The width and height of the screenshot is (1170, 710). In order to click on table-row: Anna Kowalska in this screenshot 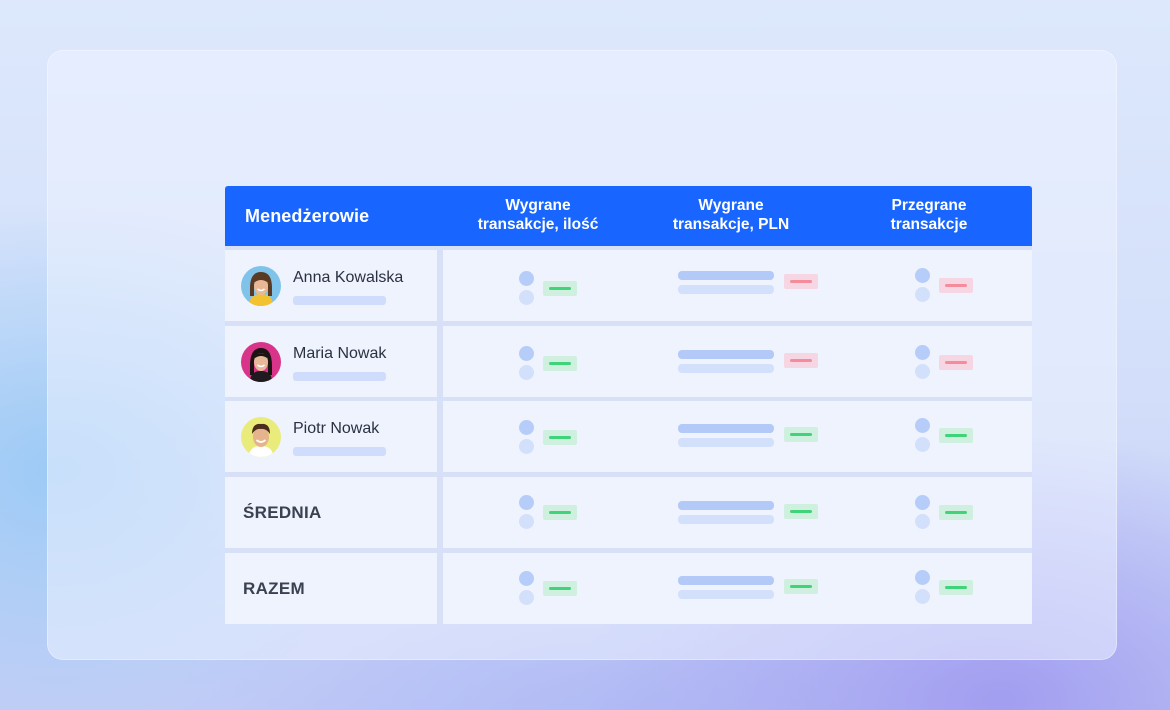, I will do `click(628, 285)`.